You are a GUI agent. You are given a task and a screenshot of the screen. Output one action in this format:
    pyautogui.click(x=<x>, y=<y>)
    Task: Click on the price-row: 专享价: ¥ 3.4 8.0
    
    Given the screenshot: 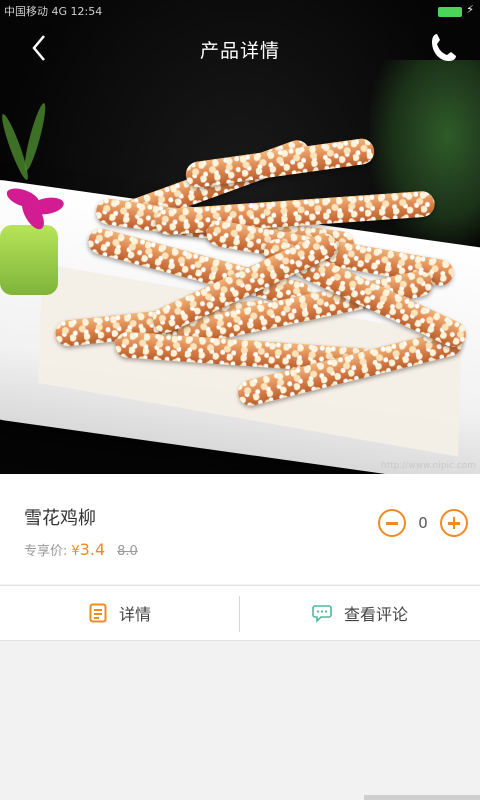 What is the action you would take?
    pyautogui.click(x=81, y=549)
    